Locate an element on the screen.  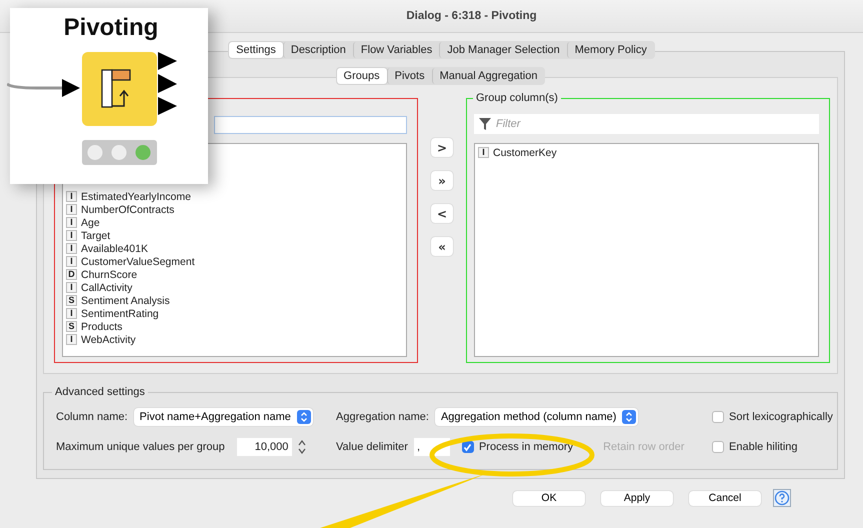
column-name: WebActivity is located at coordinates (108, 340).